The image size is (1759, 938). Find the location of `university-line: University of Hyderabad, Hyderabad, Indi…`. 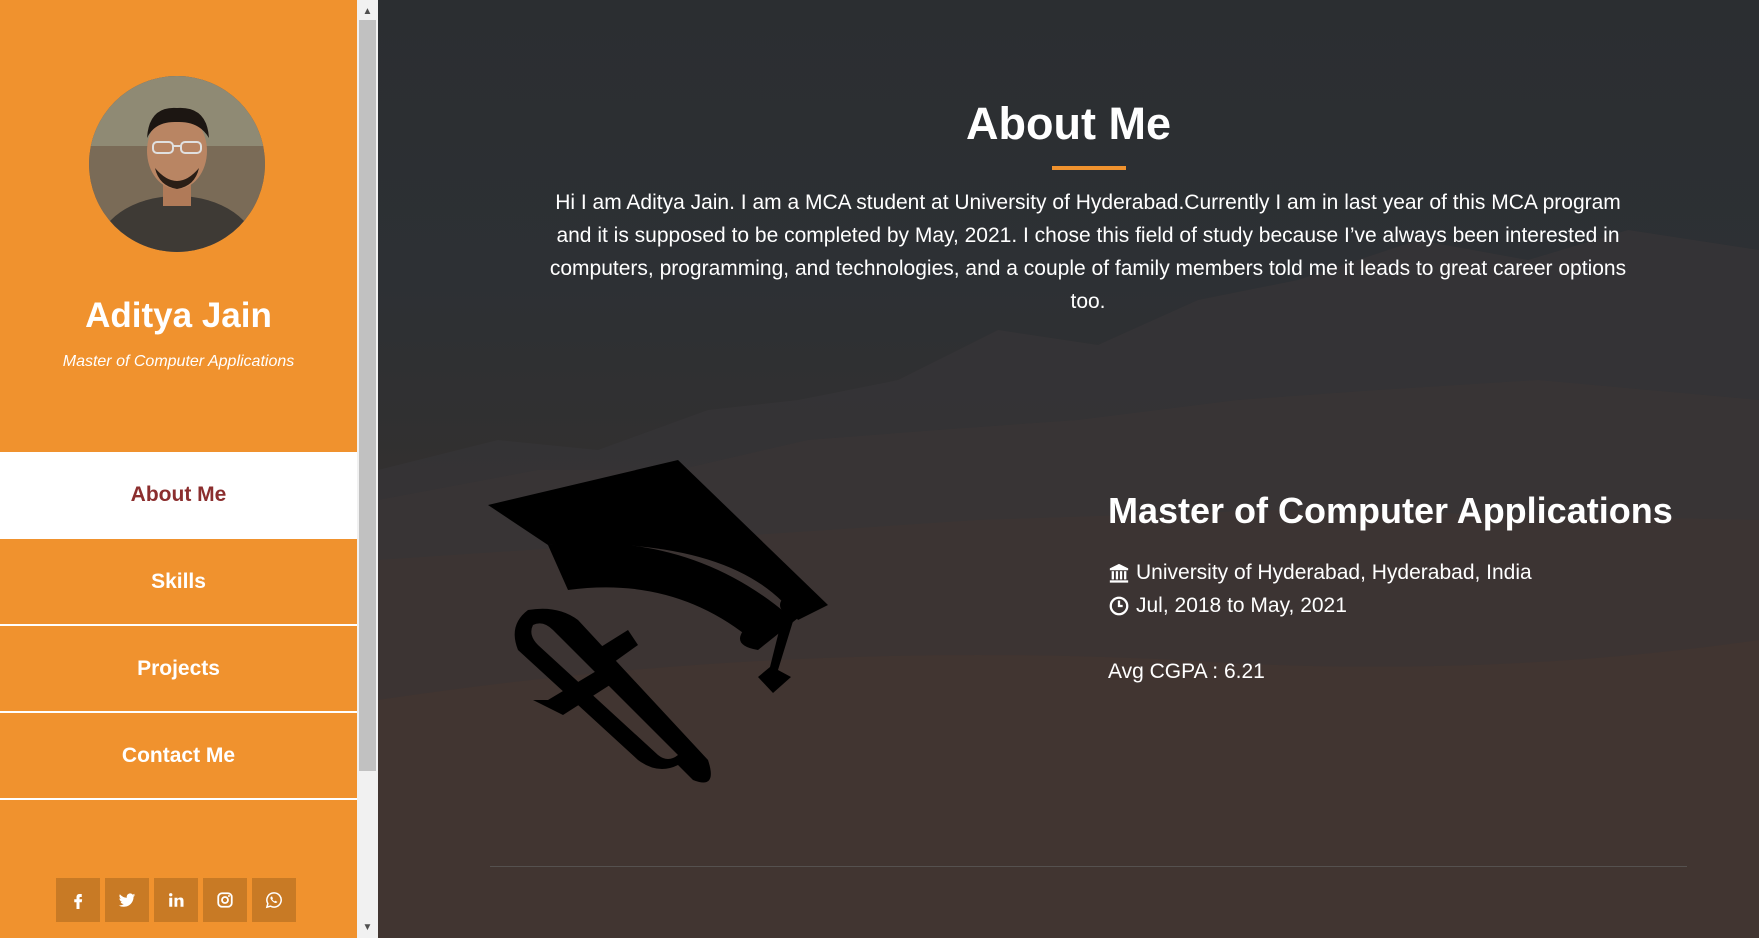

university-line: University of Hyderabad, Hyderabad, Indi… is located at coordinates (1320, 573).